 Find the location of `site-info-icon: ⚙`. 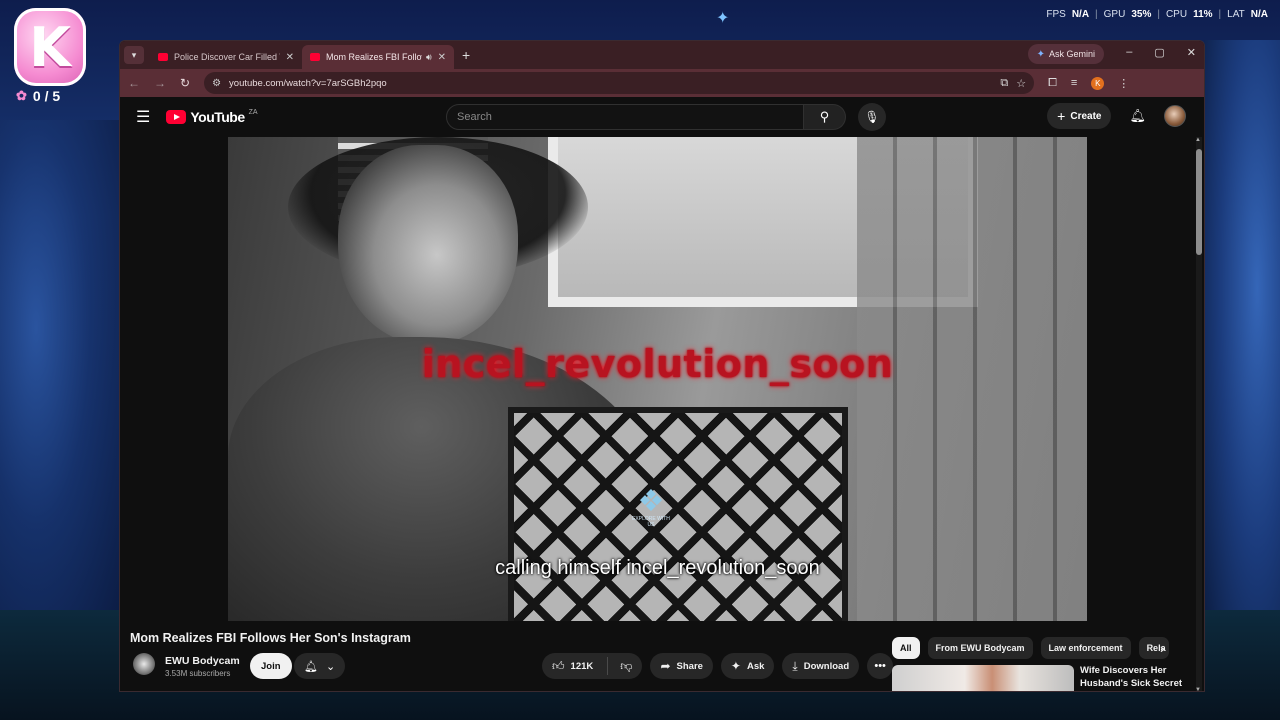

site-info-icon: ⚙ is located at coordinates (216, 83).